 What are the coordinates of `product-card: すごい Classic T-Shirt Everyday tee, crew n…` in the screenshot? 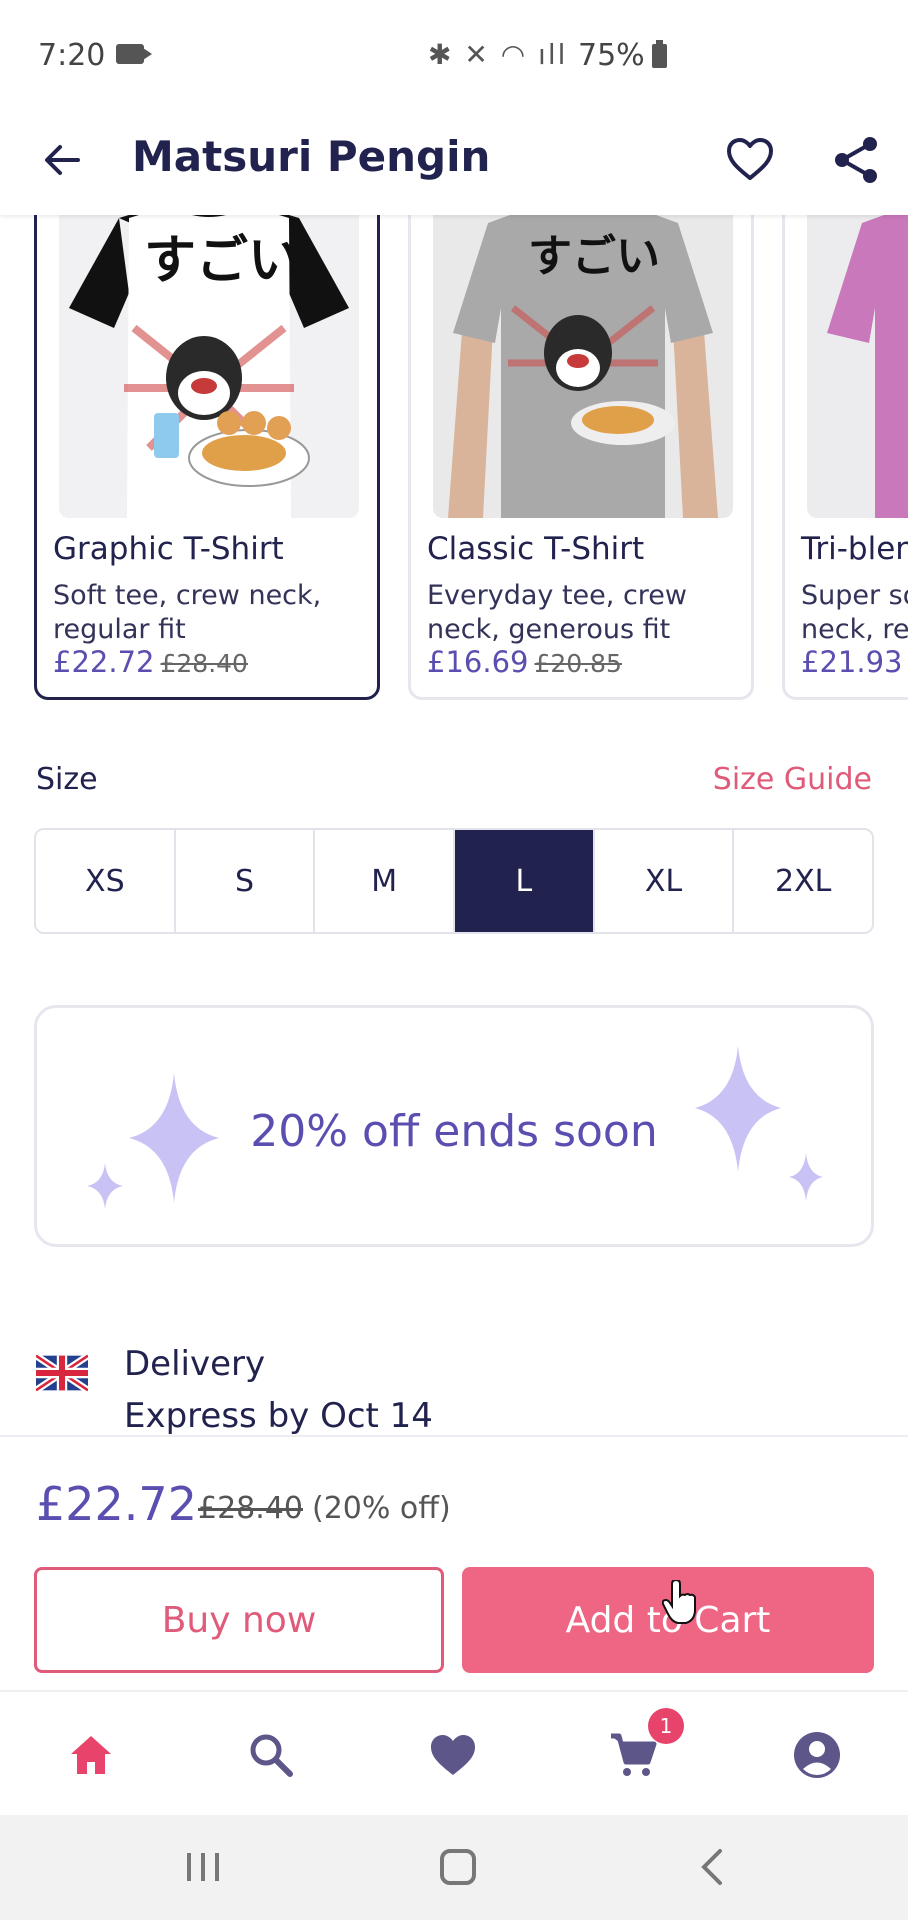 It's located at (581, 457).